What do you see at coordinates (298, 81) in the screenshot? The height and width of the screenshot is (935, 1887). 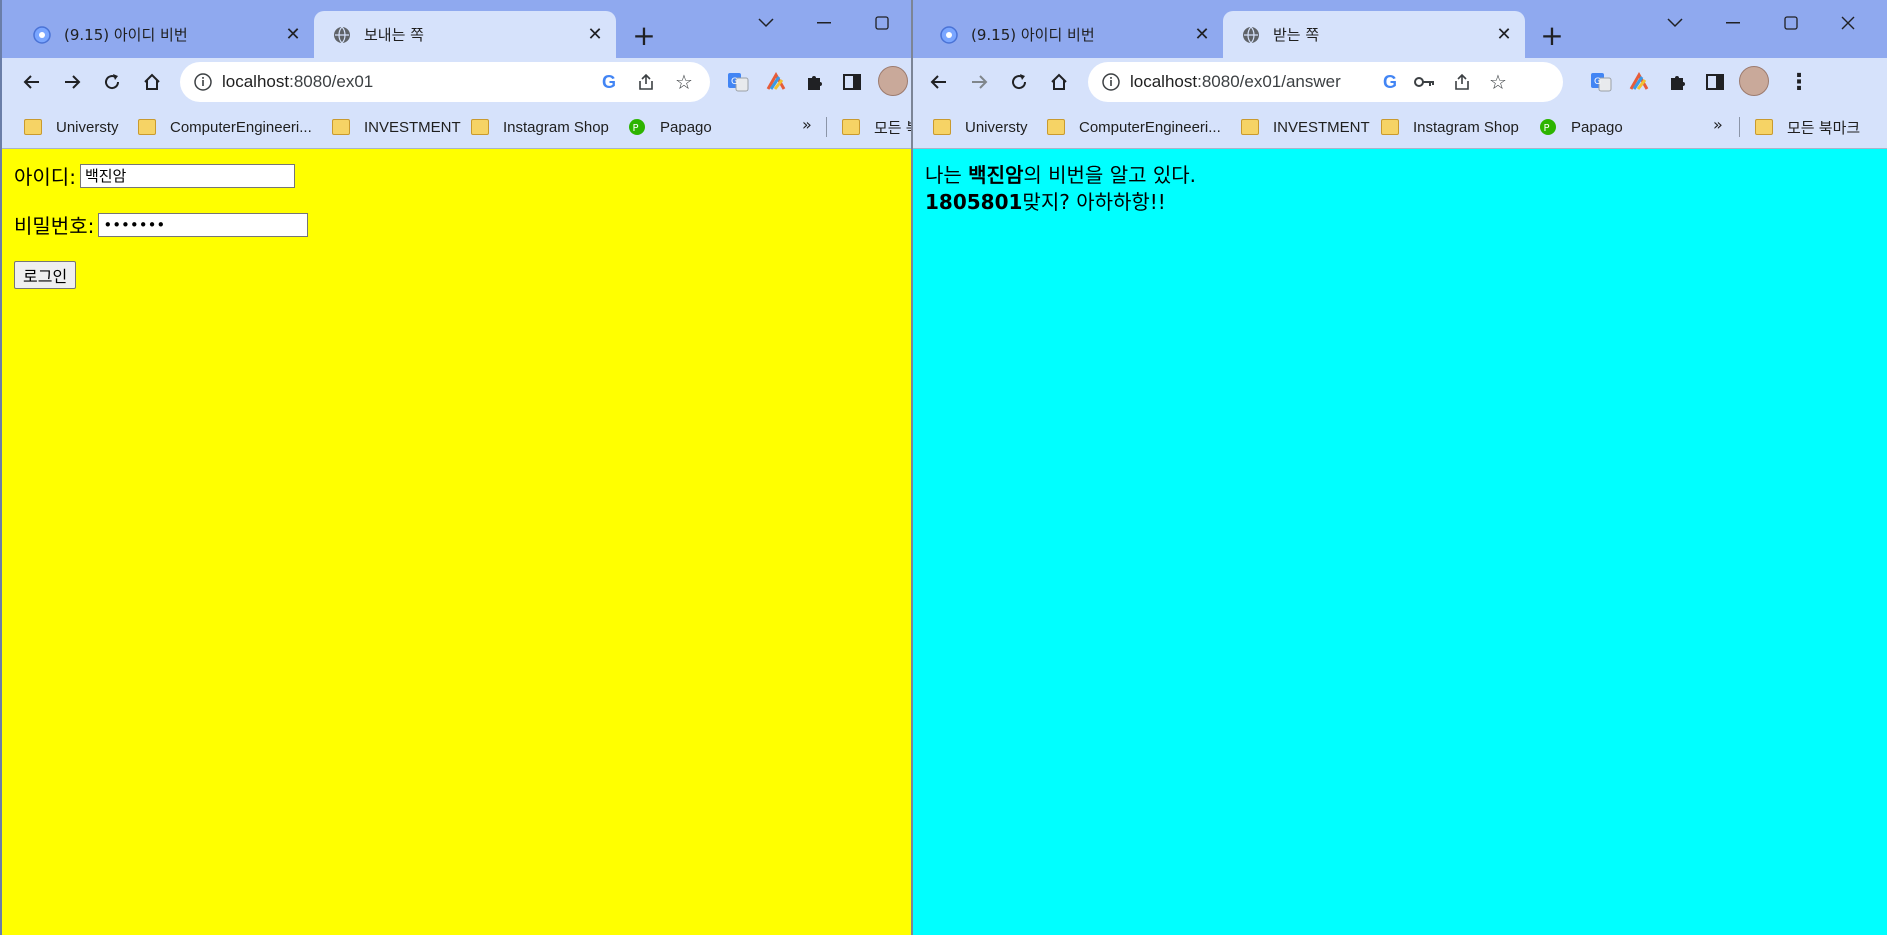 I see `url-text: localhost:8080/ex01` at bounding box center [298, 81].